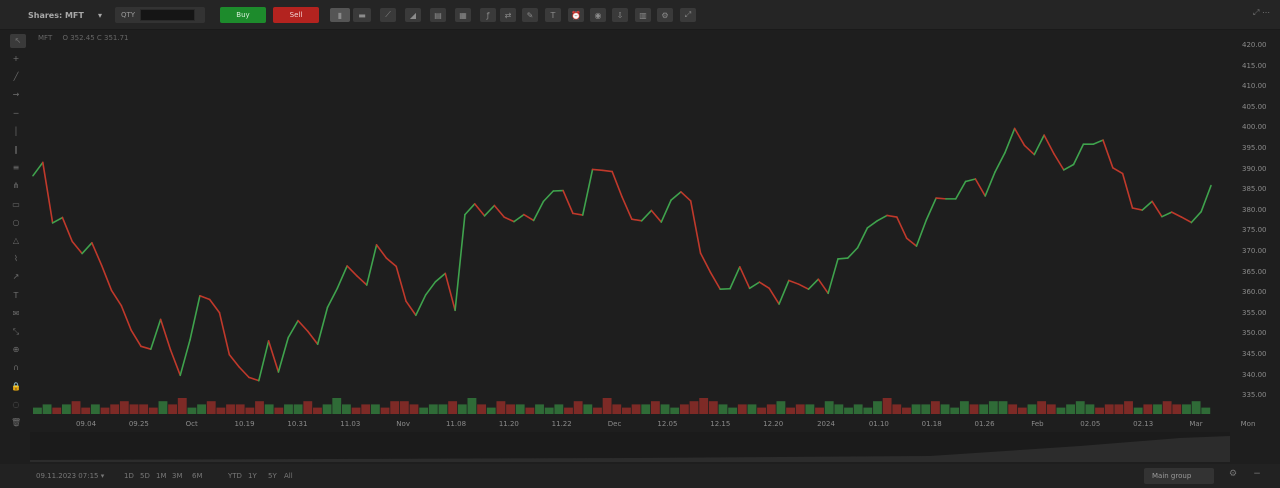 The height and width of the screenshot is (488, 1280). What do you see at coordinates (272, 476) in the screenshot?
I see `period-button: 5Y` at bounding box center [272, 476].